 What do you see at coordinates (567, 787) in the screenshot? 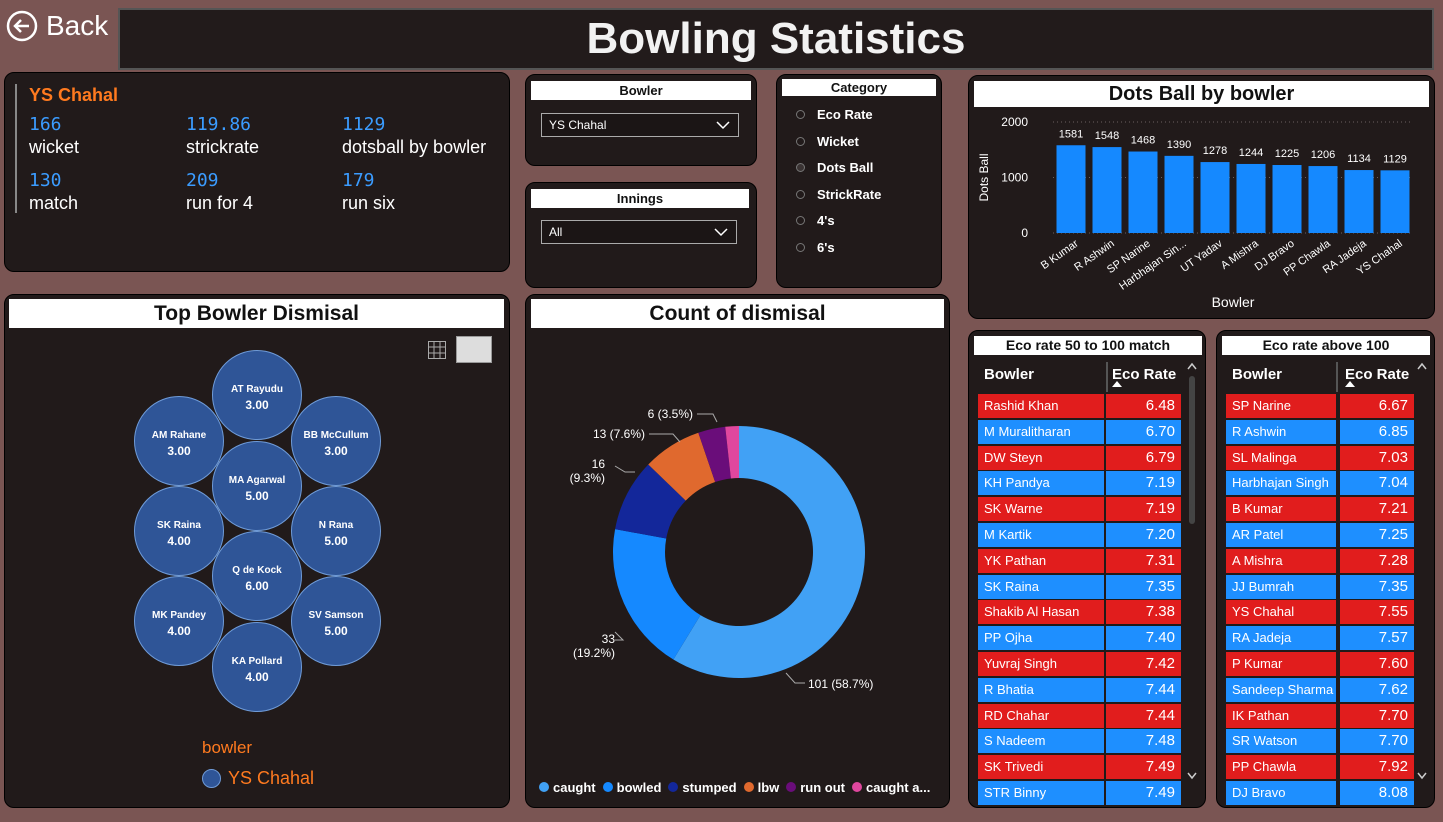
I see `donut-legend-item: caught` at bounding box center [567, 787].